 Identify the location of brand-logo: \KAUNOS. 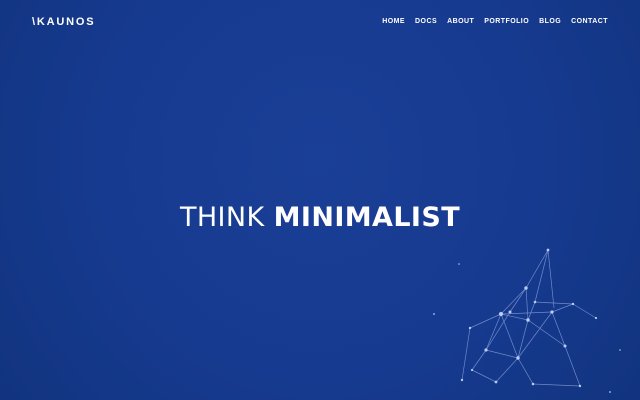
(63, 22).